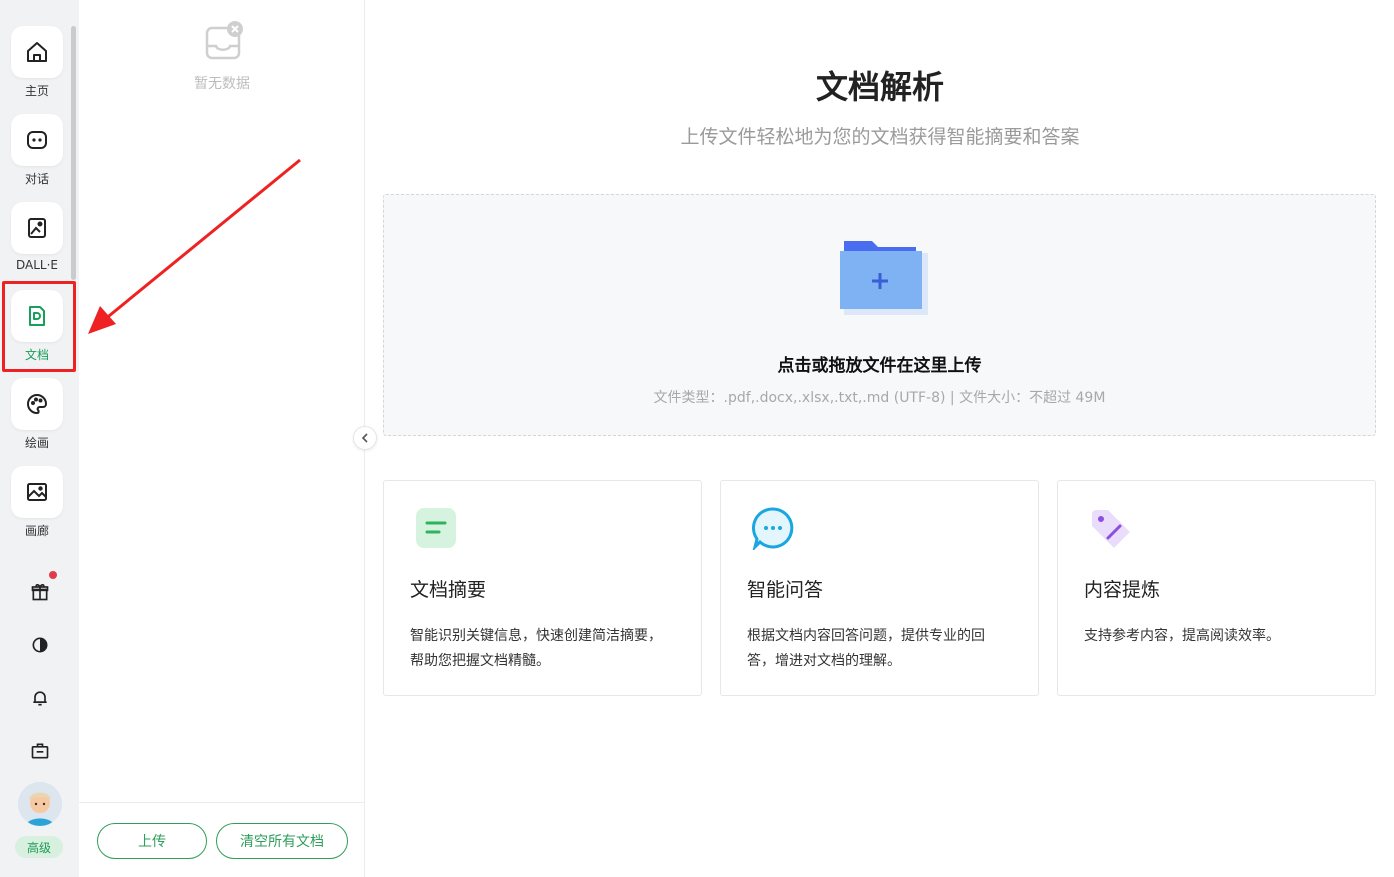 The image size is (1394, 877). I want to click on nav-document-label: 文档, so click(36, 355).